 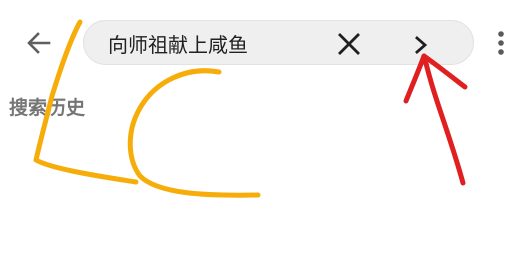 I want to click on search-history-title: 搜索历史, so click(x=47, y=108).